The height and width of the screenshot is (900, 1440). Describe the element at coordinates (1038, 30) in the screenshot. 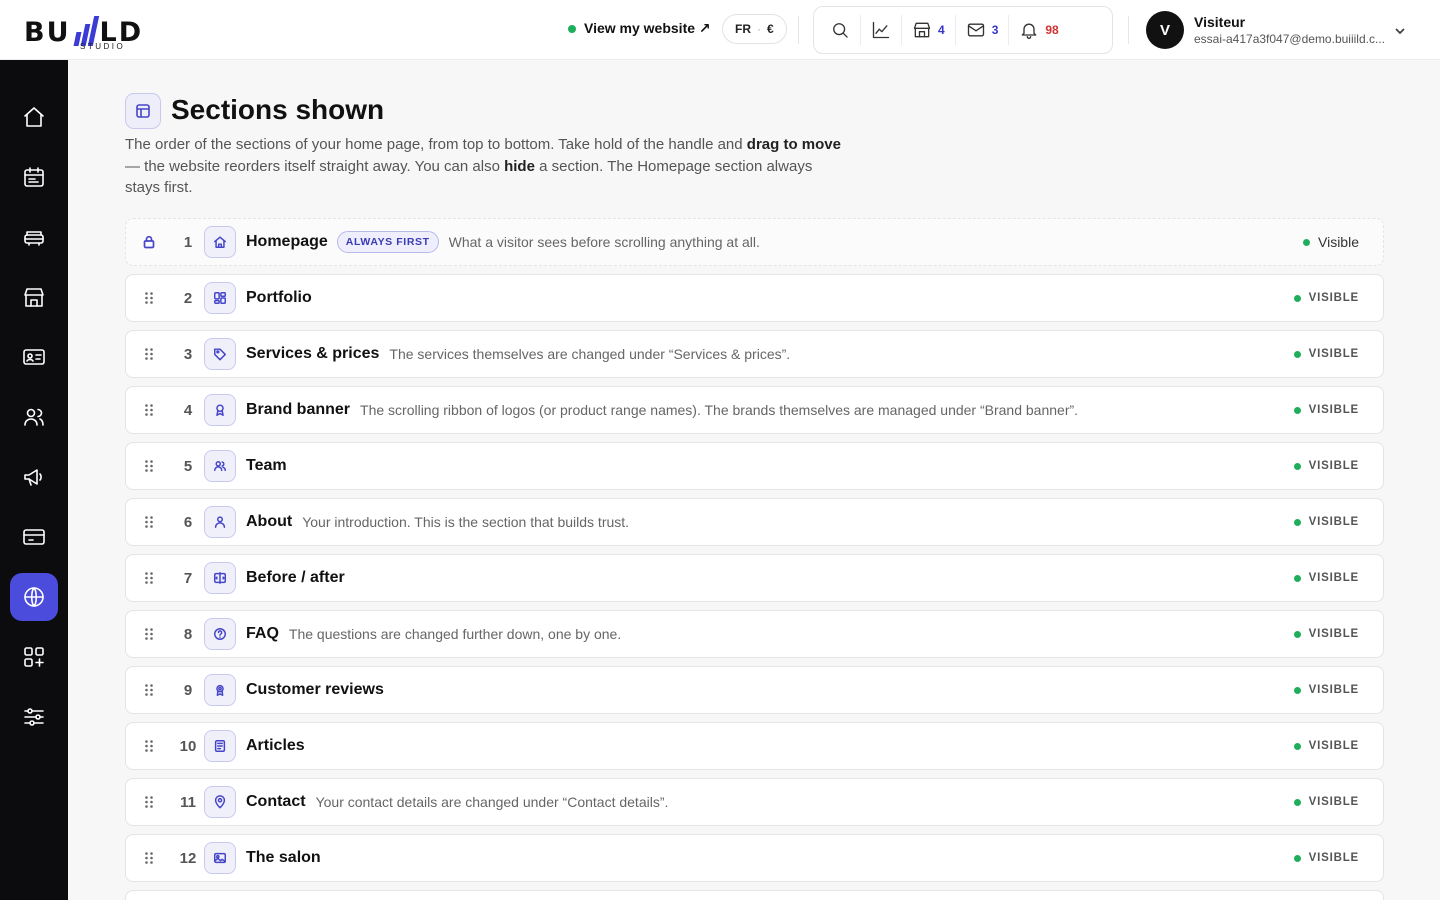

I see `notifications-button: 98` at that location.